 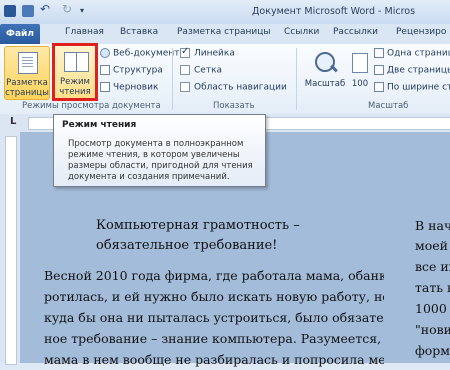 What do you see at coordinates (154, 155) in the screenshot?
I see `tooltip-text-line: режиме чтения, в котором увеличены` at bounding box center [154, 155].